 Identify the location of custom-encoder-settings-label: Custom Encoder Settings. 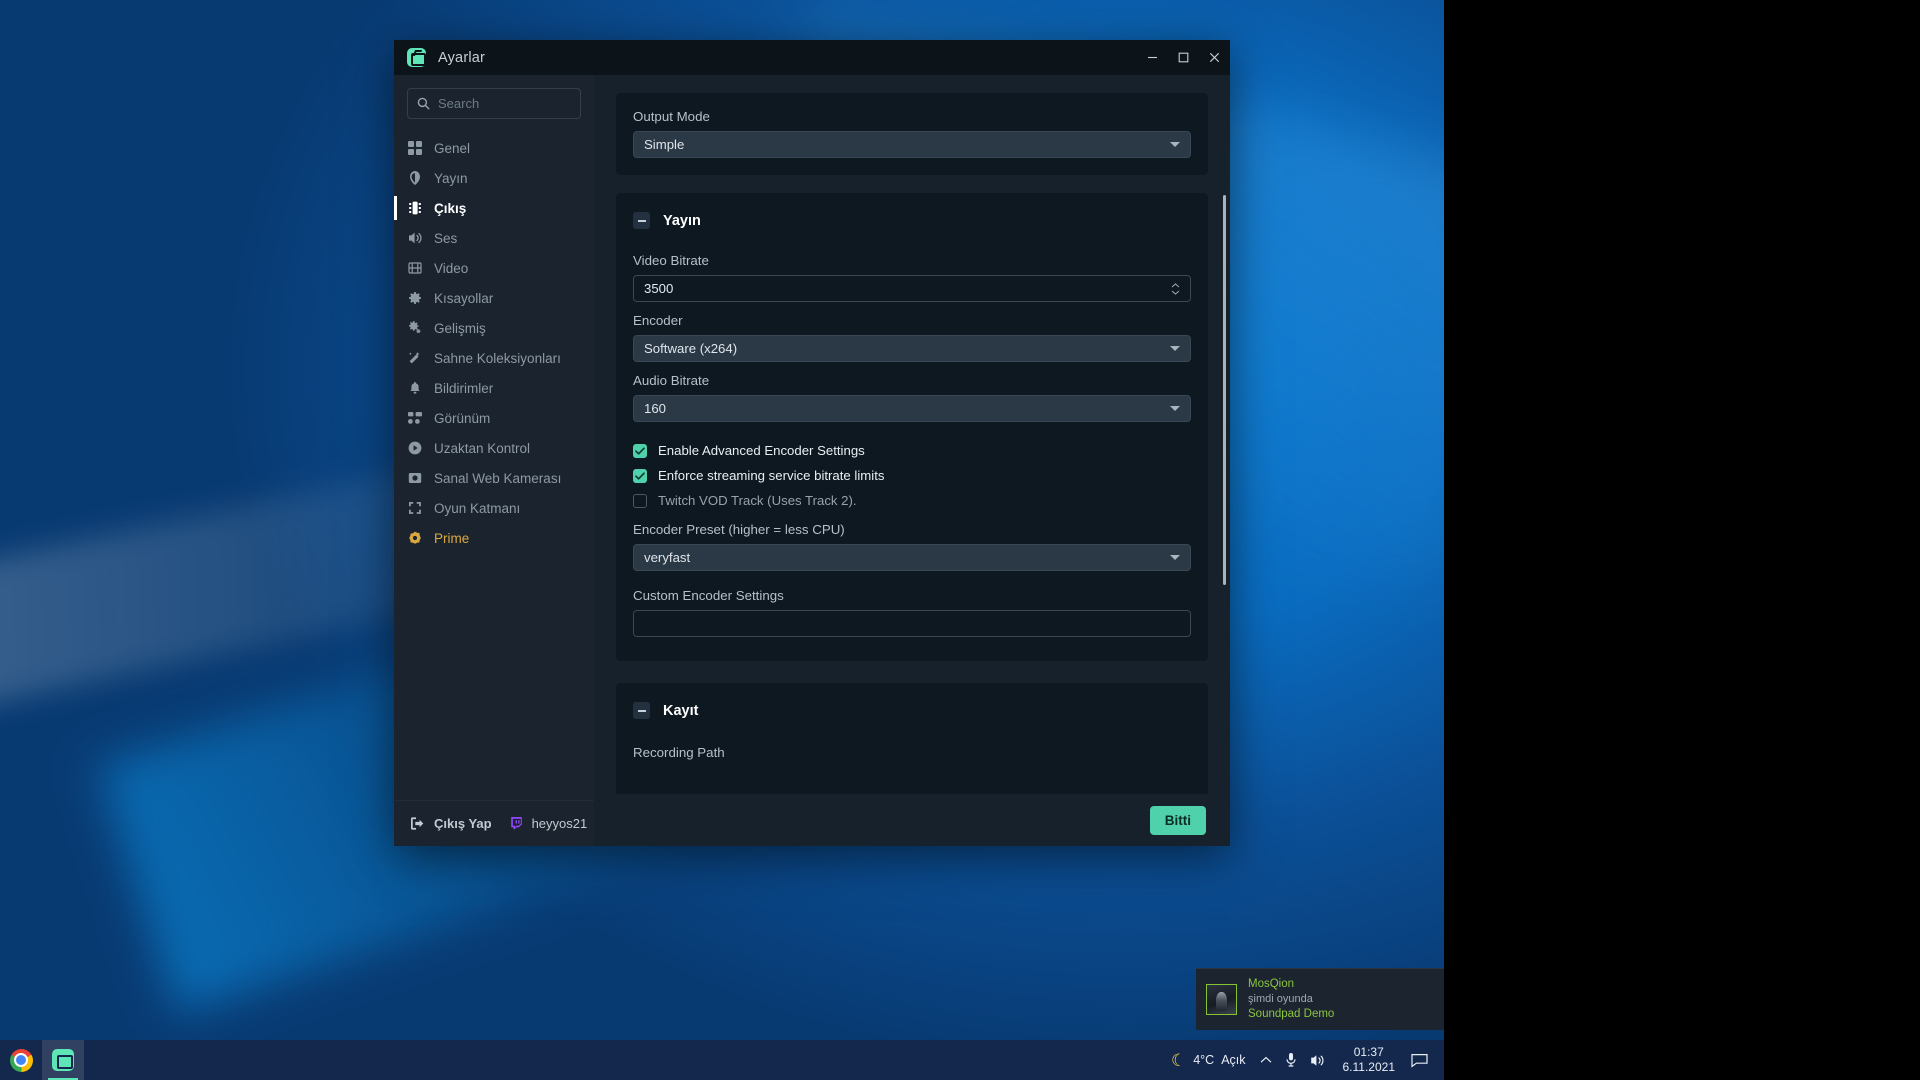
(708, 595).